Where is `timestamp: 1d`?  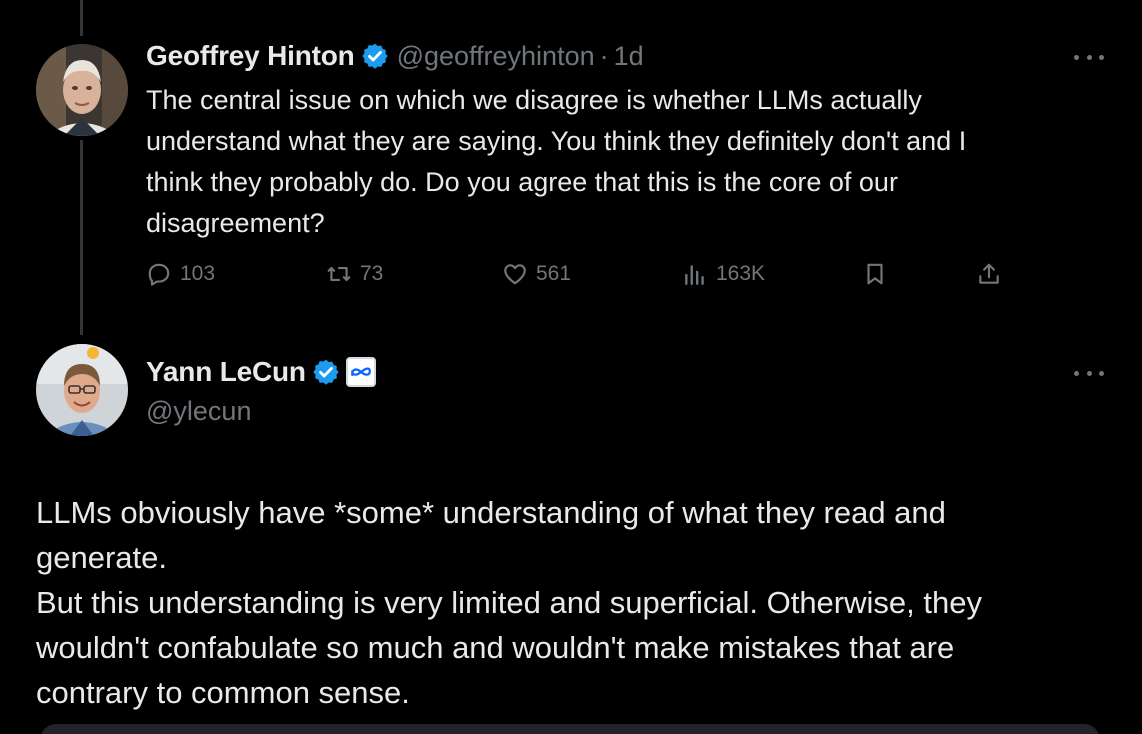
timestamp: 1d is located at coordinates (629, 56).